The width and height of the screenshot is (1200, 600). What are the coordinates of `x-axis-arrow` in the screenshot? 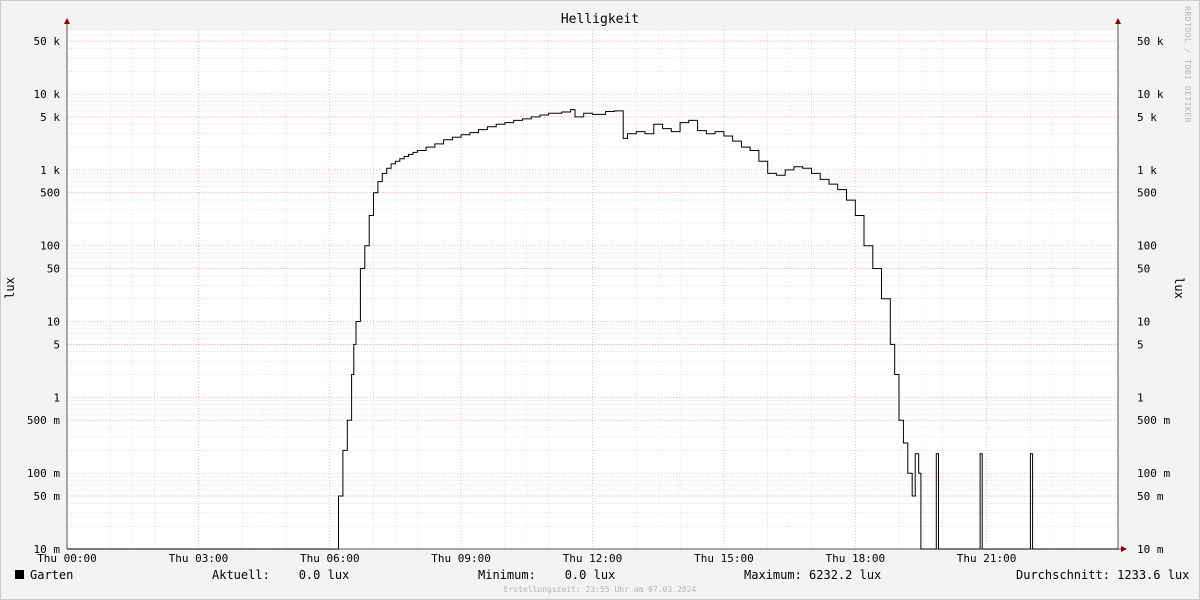 It's located at (1124, 549).